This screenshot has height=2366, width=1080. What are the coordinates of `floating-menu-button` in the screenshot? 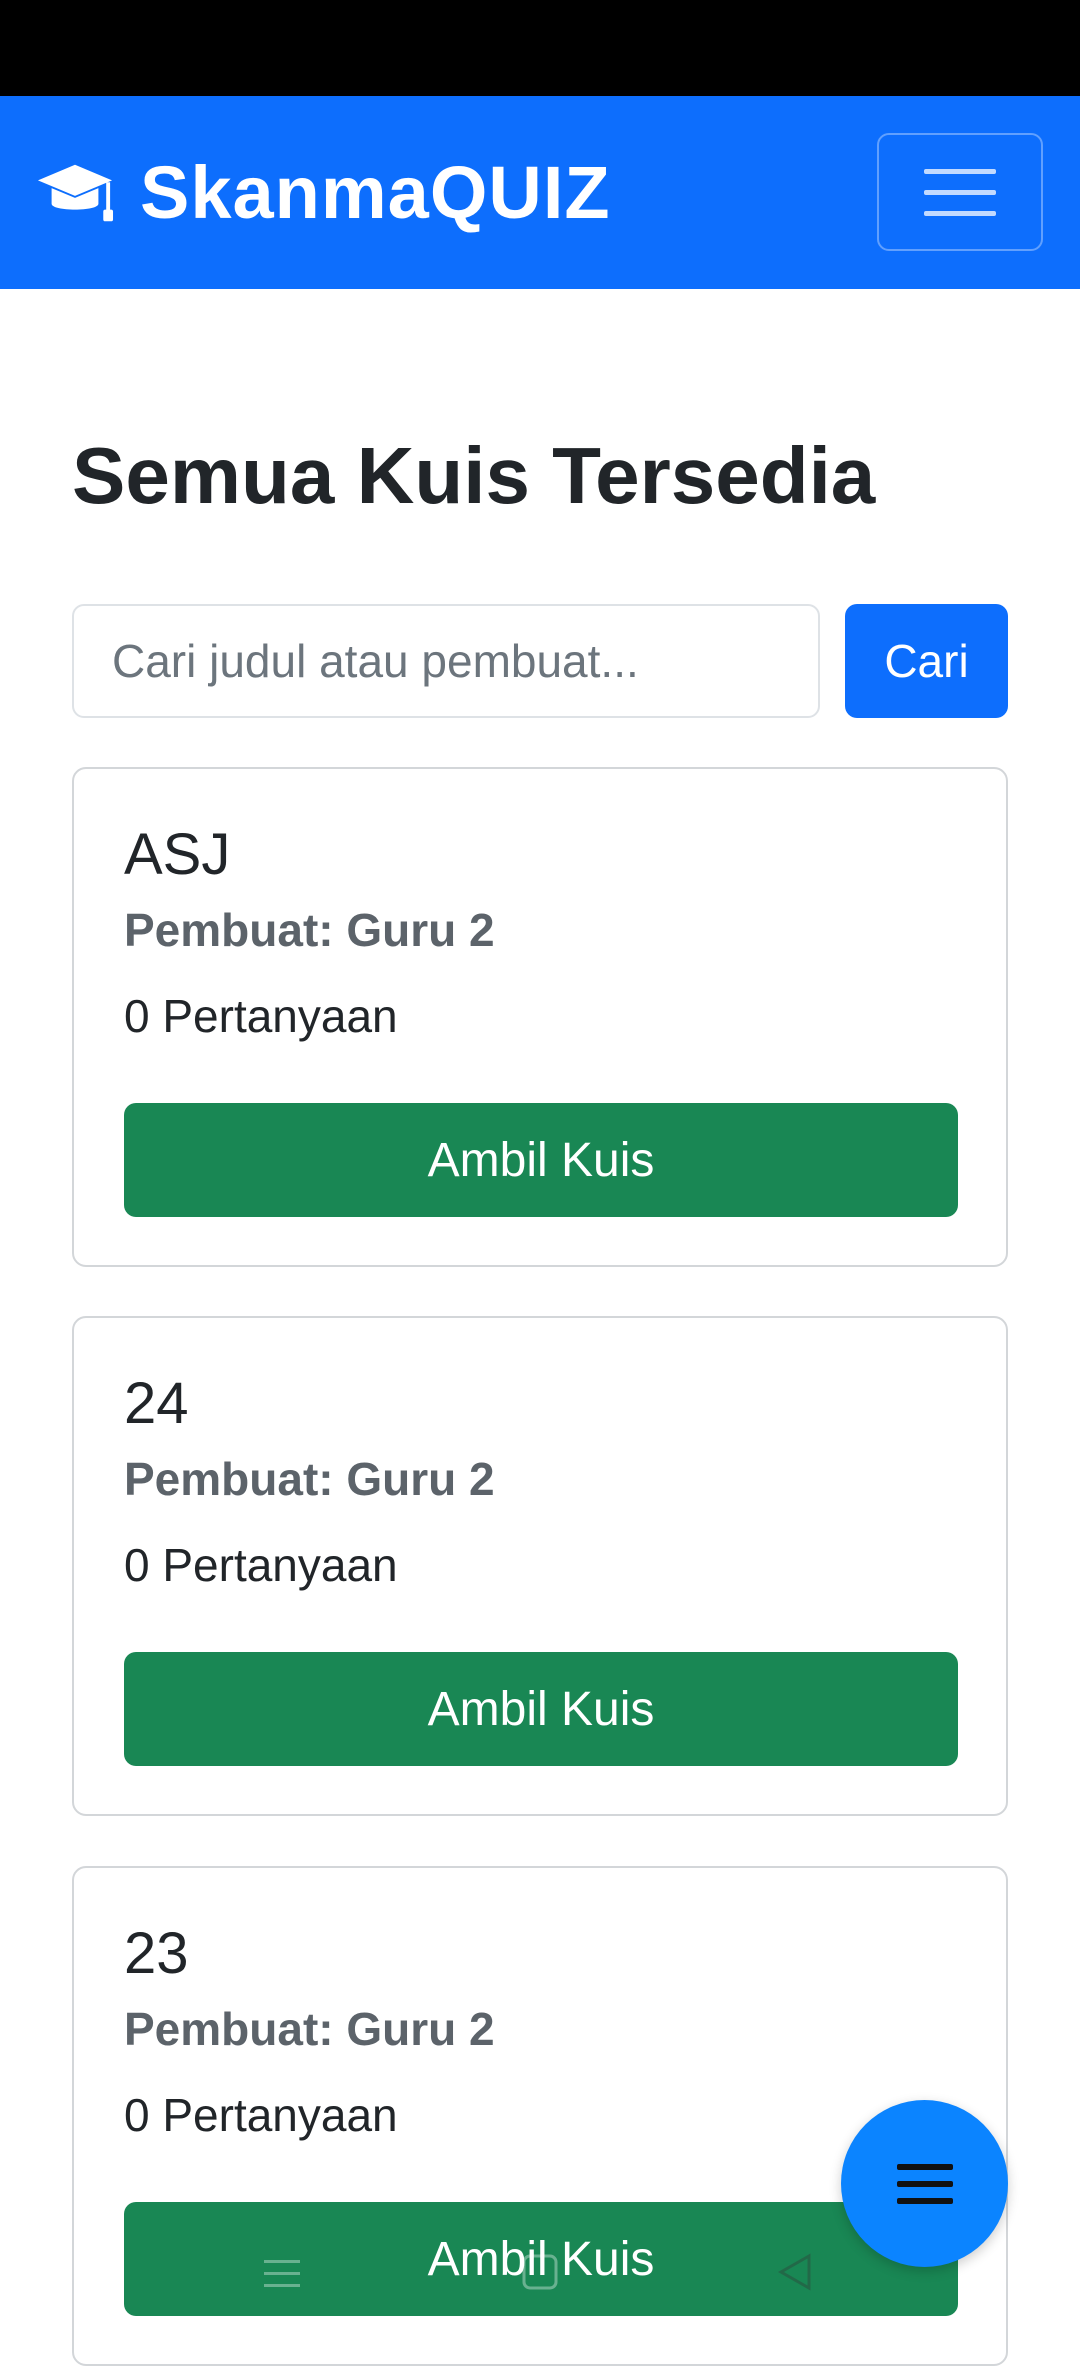 It's located at (924, 2183).